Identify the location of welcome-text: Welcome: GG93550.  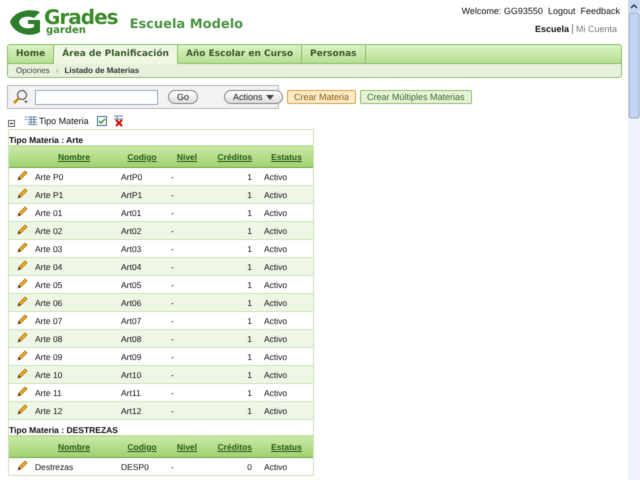
(502, 11).